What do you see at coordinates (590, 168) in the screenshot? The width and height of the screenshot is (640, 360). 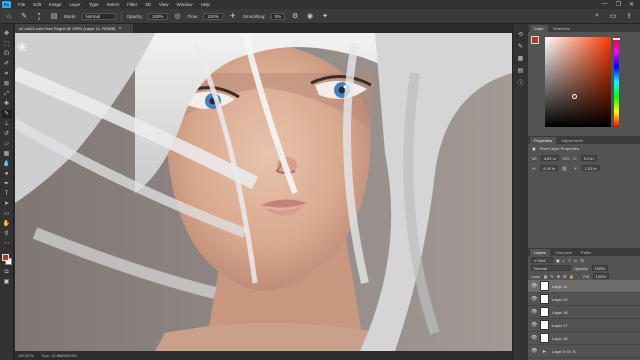 I see `y-field: 1.22 in` at bounding box center [590, 168].